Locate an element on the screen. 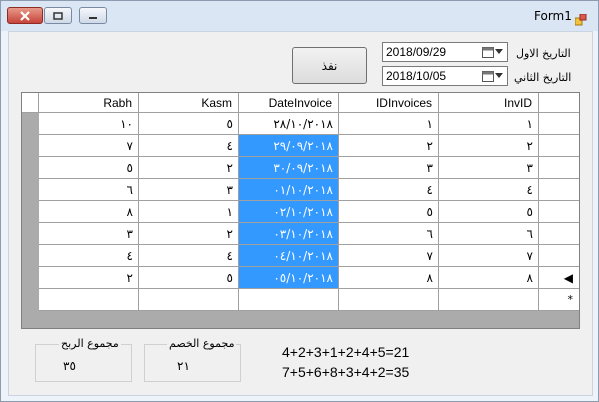 The image size is (599, 402). minimize-icon is located at coordinates (93, 15).